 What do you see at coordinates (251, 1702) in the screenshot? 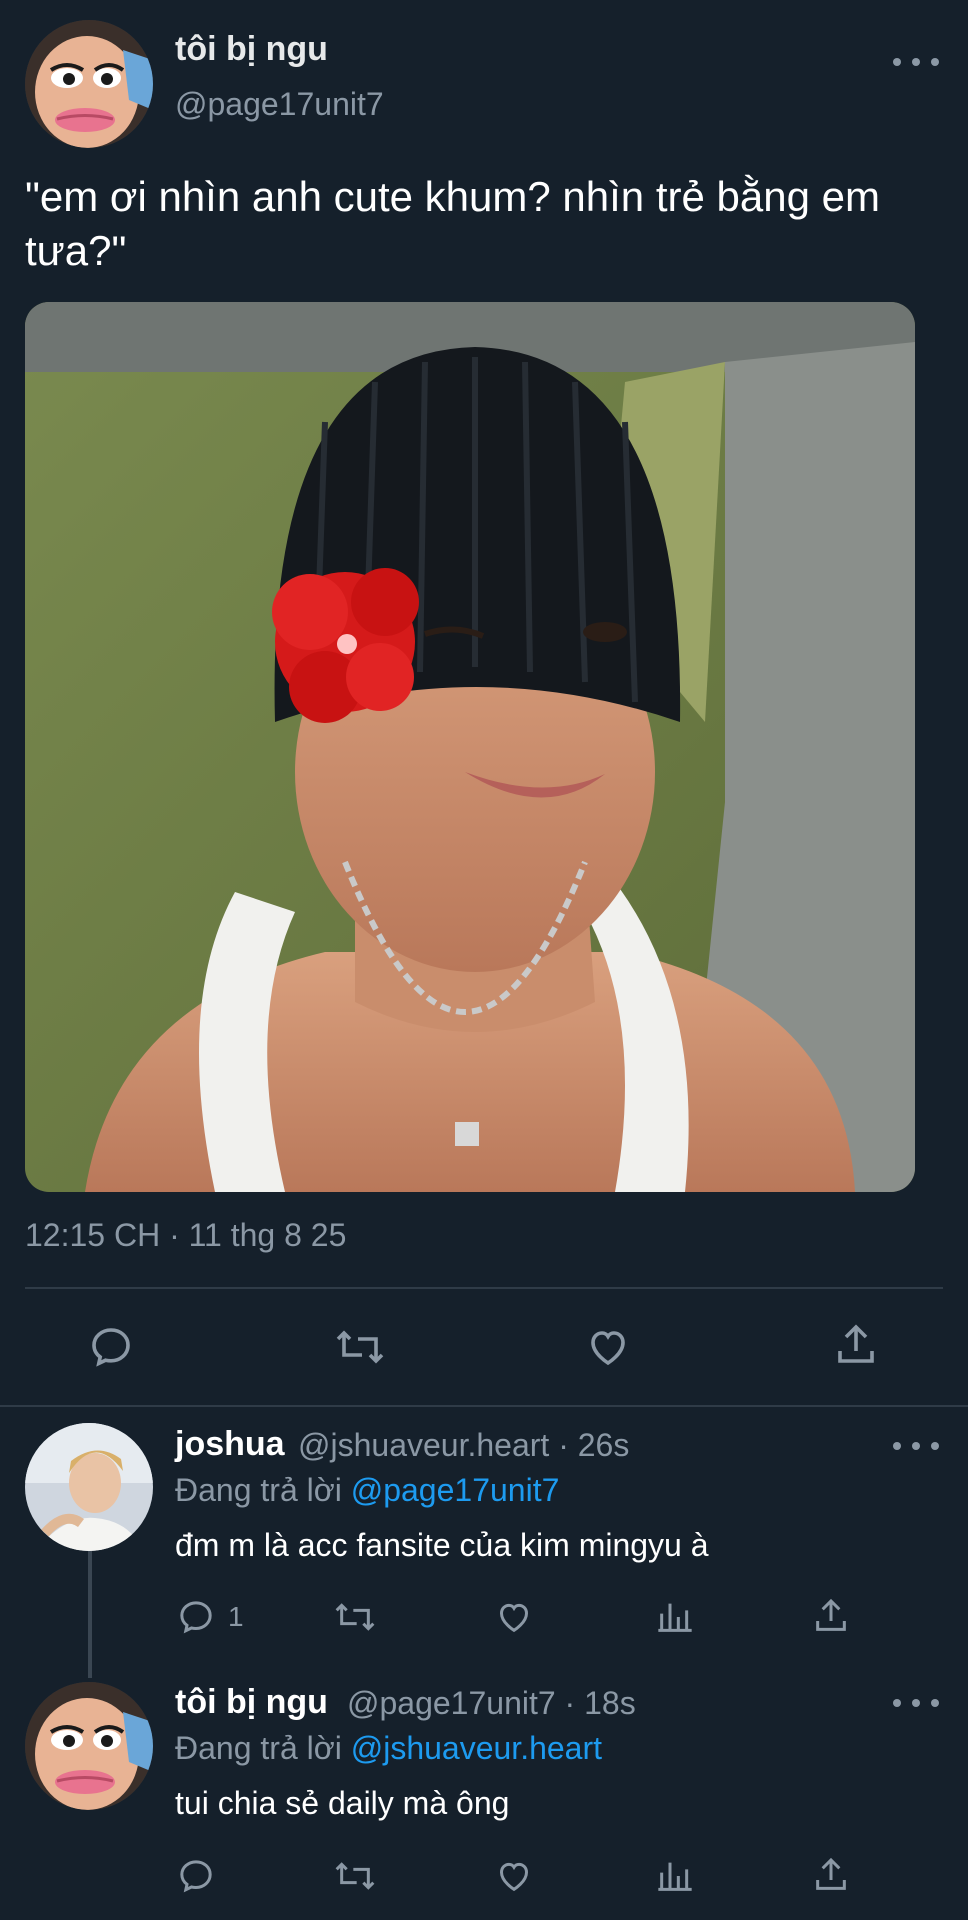
I see `reply-display-name: tôi bị ngu` at bounding box center [251, 1702].